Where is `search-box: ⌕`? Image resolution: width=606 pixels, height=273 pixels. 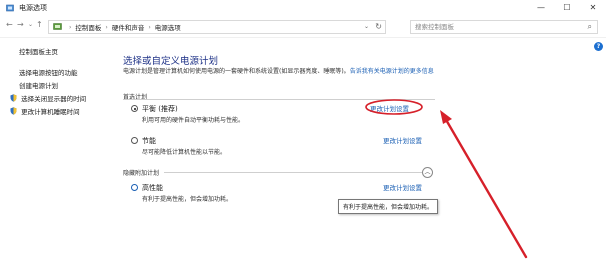
search-box: ⌕ is located at coordinates (504, 27).